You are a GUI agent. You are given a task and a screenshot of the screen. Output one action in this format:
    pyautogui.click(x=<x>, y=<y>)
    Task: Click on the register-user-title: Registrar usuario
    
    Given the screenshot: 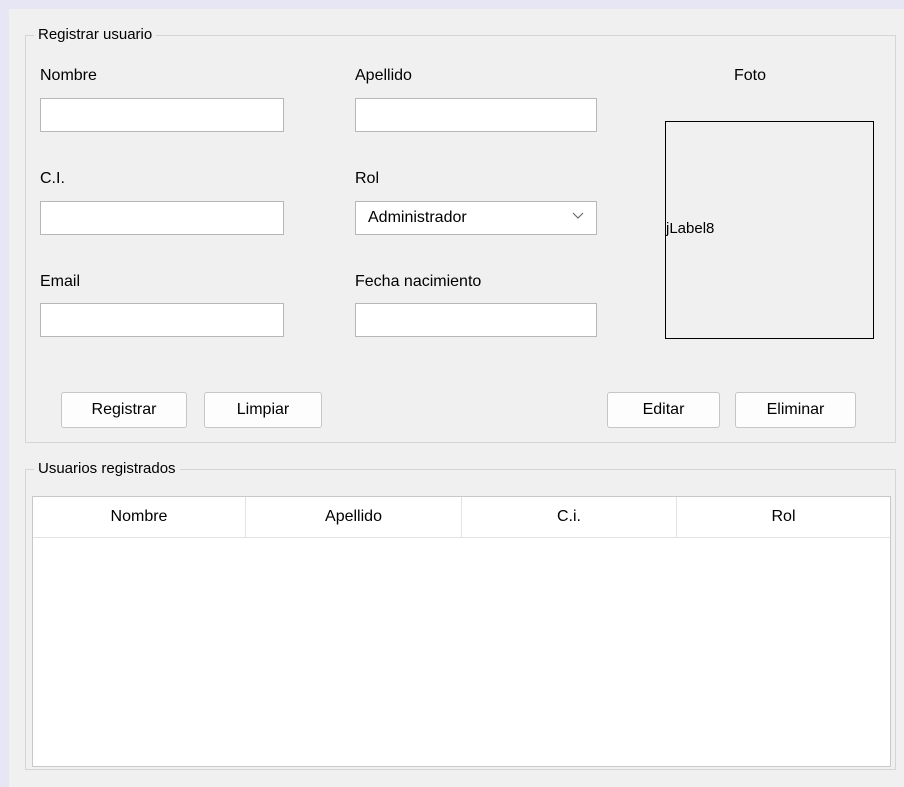 What is the action you would take?
    pyautogui.click(x=95, y=35)
    